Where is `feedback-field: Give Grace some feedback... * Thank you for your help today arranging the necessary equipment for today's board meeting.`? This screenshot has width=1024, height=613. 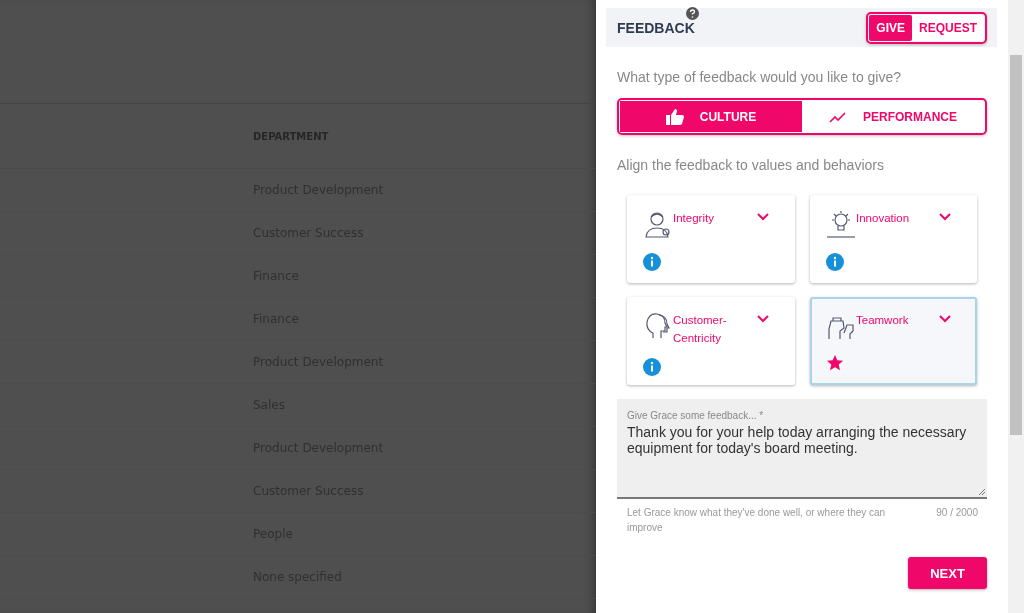
feedback-field: Give Grace some feedback... * Thank you for your help today arranging the necessary equipment for today's board meeting. is located at coordinates (802, 449).